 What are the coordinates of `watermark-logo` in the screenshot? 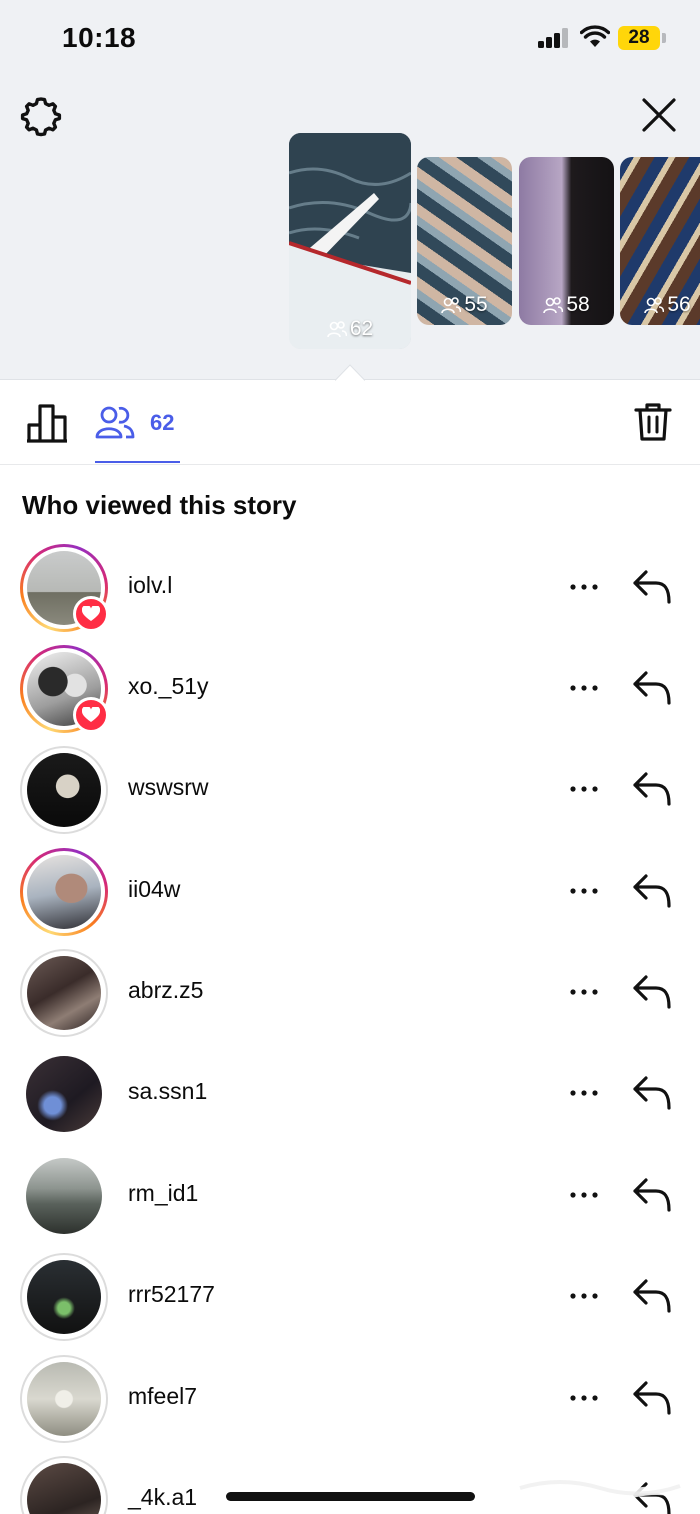 It's located at (600, 1493).